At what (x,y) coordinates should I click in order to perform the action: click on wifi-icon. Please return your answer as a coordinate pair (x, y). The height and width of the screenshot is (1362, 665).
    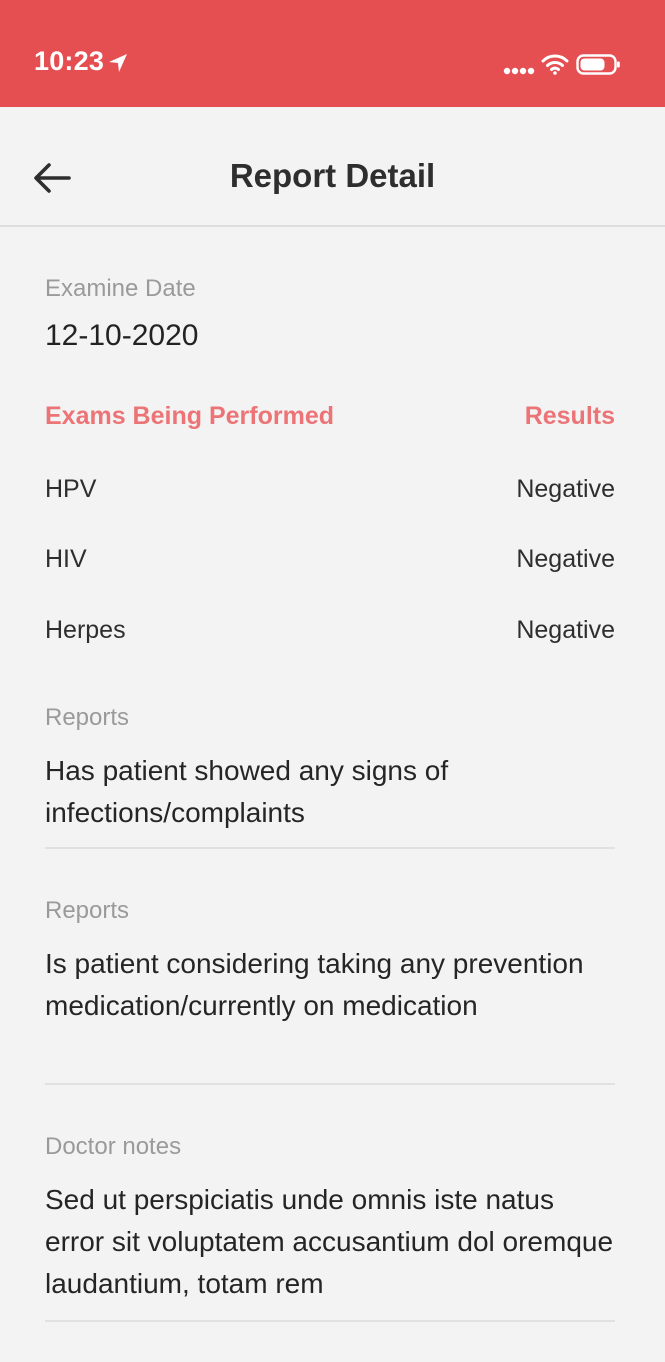
    Looking at the image, I should click on (555, 64).